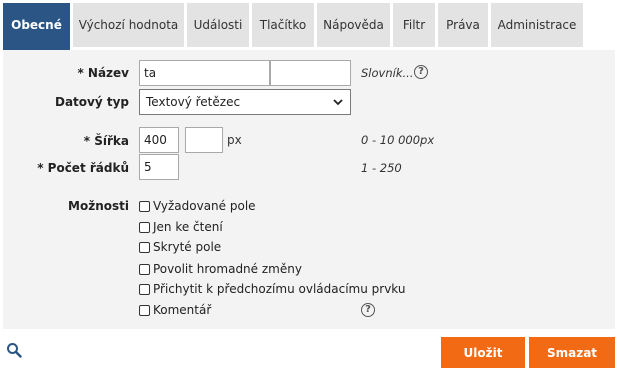 The height and width of the screenshot is (368, 618). I want to click on width-label: * Šířka, so click(106, 141).